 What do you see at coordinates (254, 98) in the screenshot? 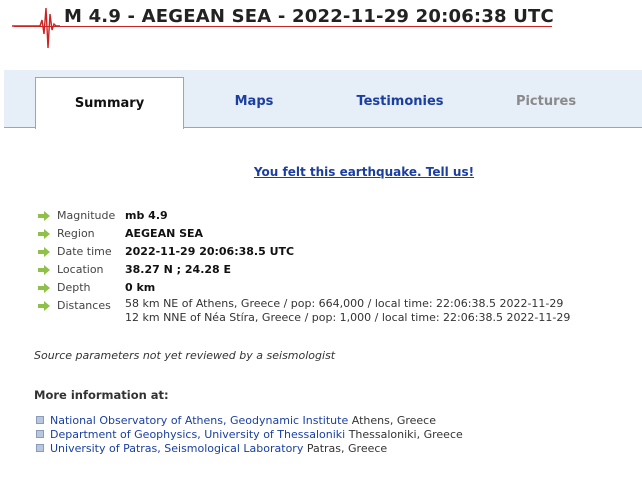
I see `tab-maps: Maps` at bounding box center [254, 98].